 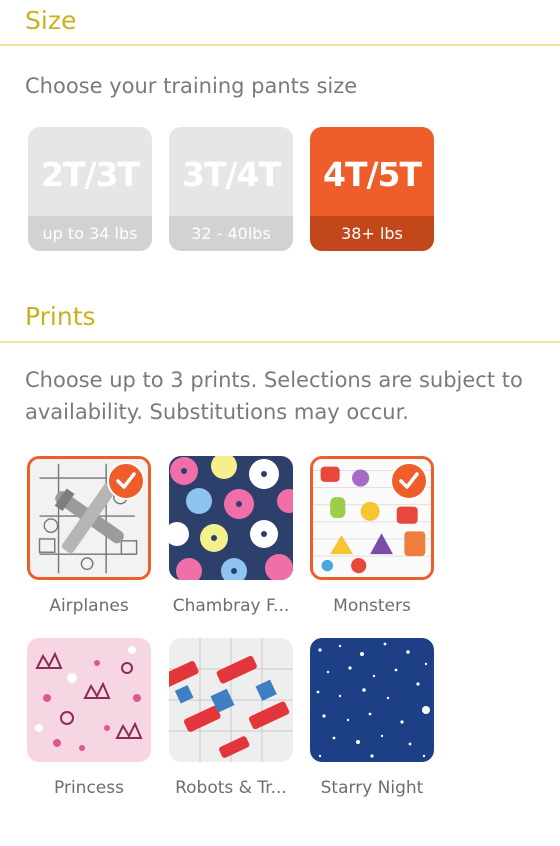 What do you see at coordinates (90, 233) in the screenshot?
I see `size-option-range: up to 34 lbs` at bounding box center [90, 233].